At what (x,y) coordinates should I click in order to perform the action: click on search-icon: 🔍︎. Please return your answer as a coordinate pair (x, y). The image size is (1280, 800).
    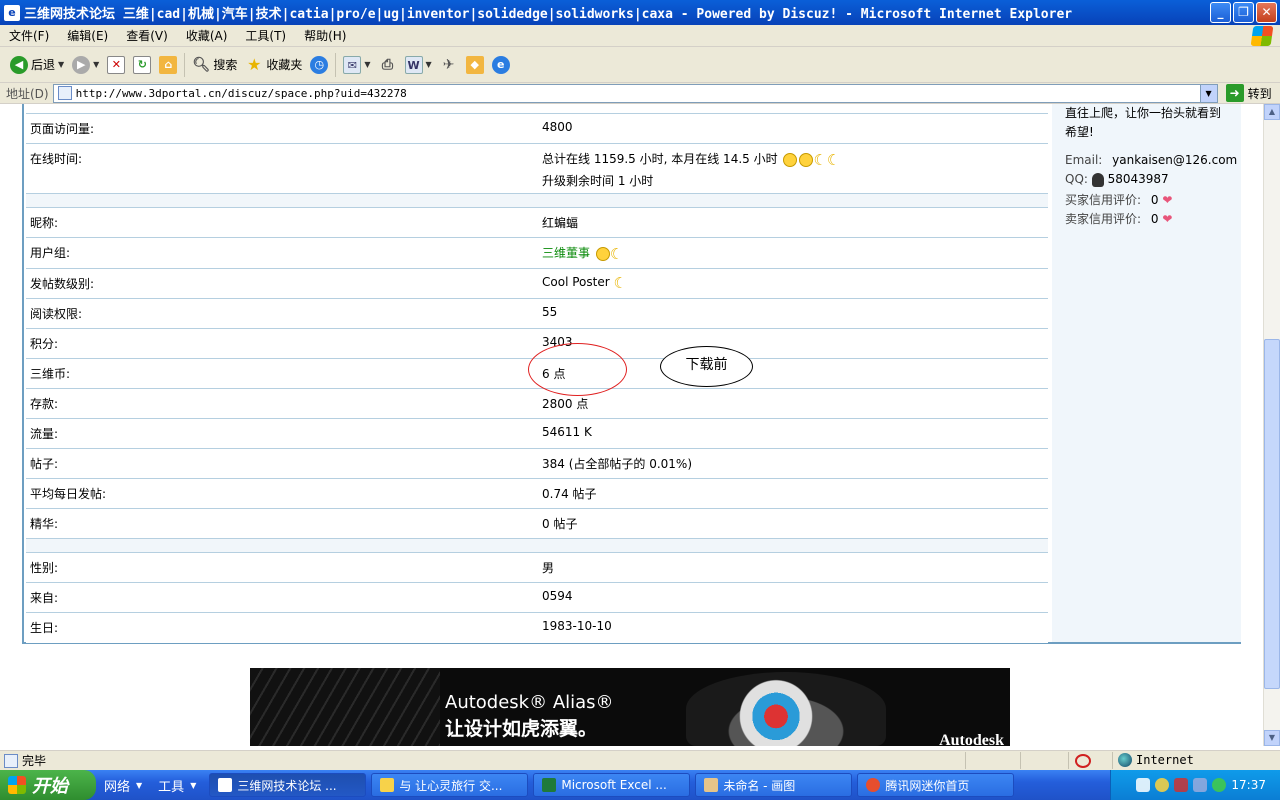
    Looking at the image, I should click on (201, 64).